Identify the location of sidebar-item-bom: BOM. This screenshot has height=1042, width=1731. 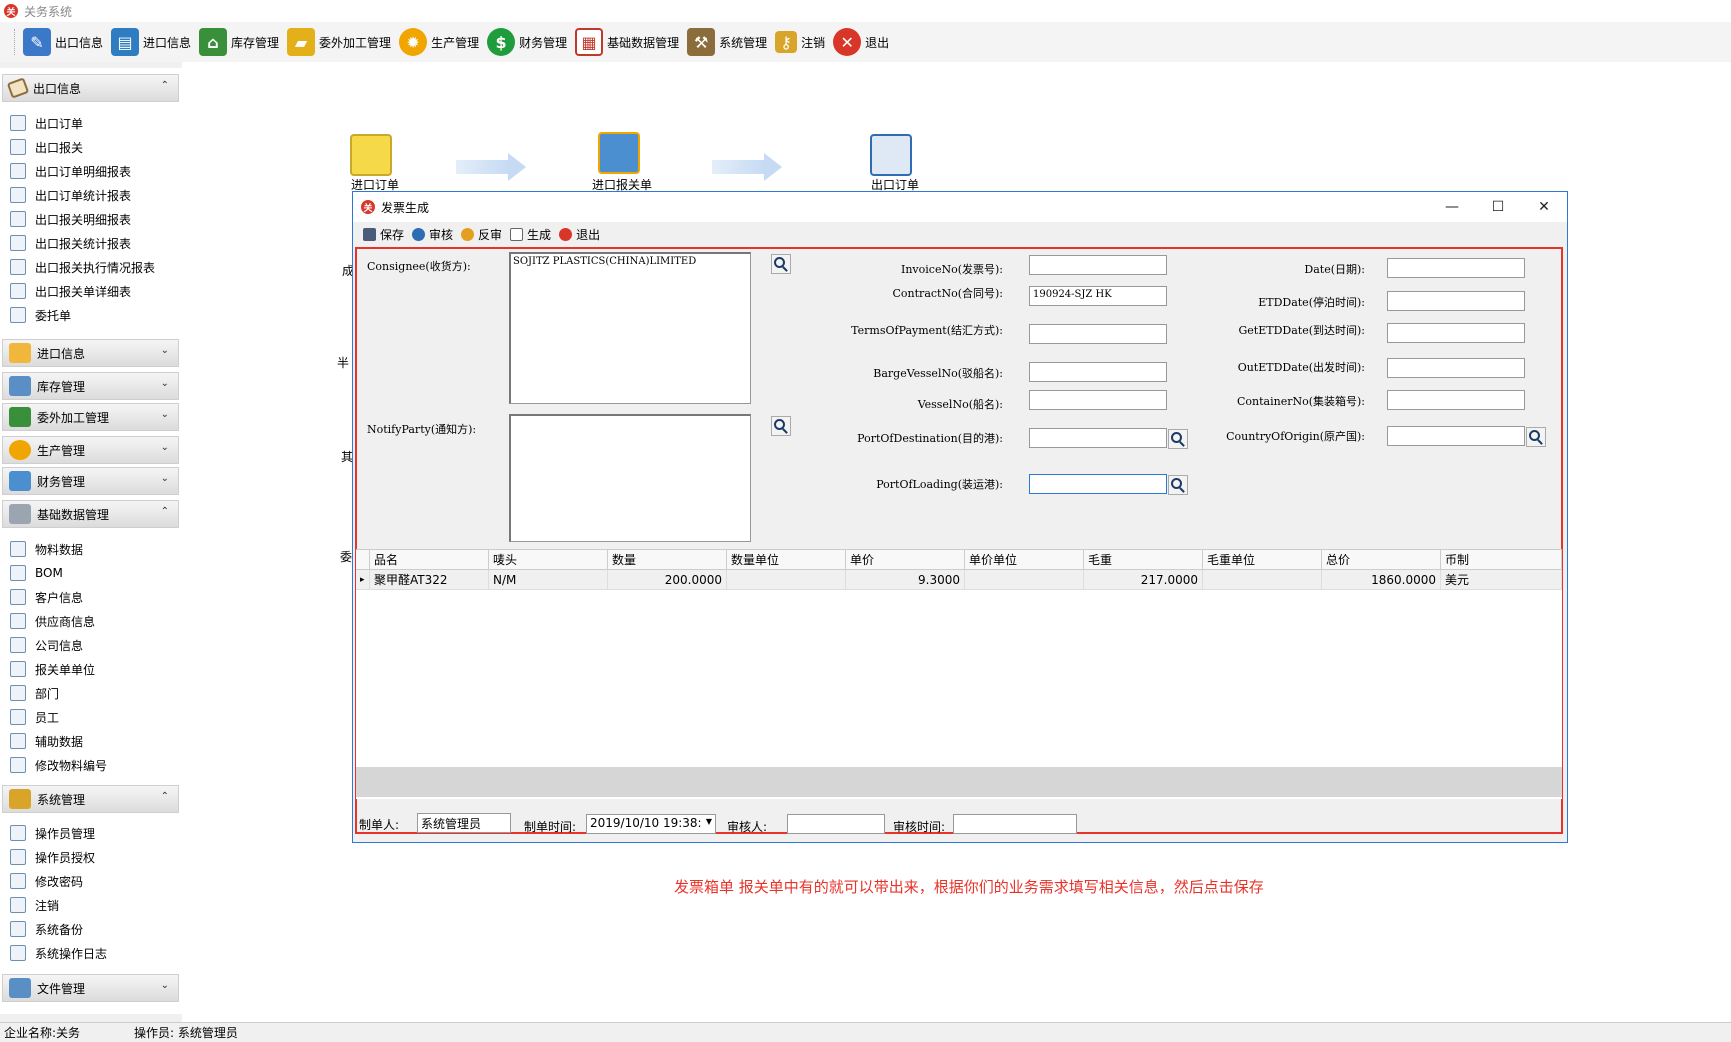
(36, 573).